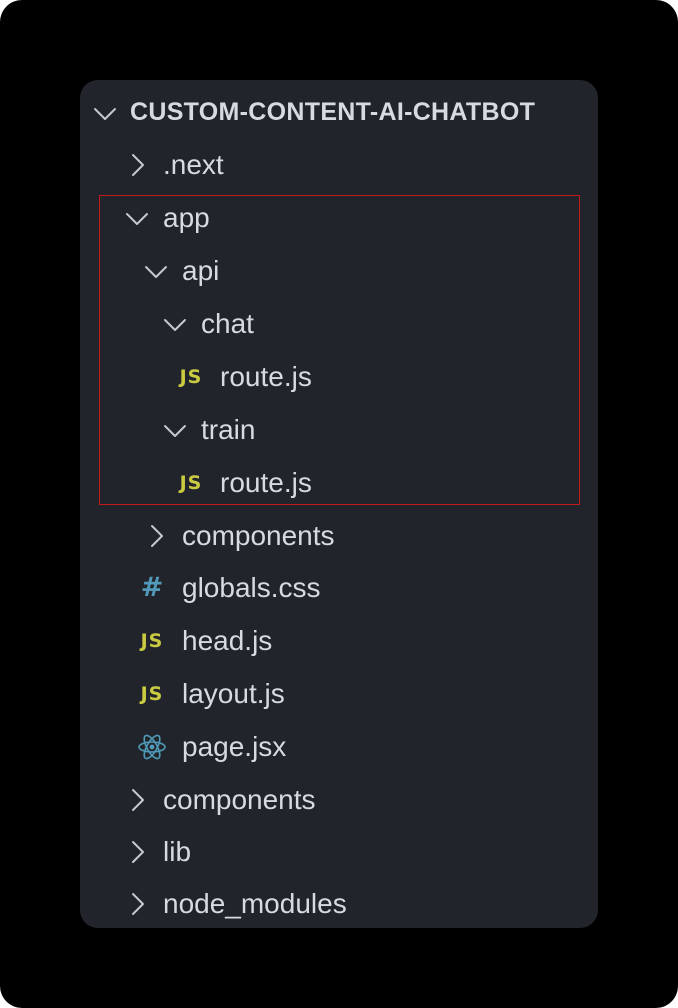  Describe the element at coordinates (339, 693) in the screenshot. I see `tree-item-layout-js-file: JS layout.js` at that location.